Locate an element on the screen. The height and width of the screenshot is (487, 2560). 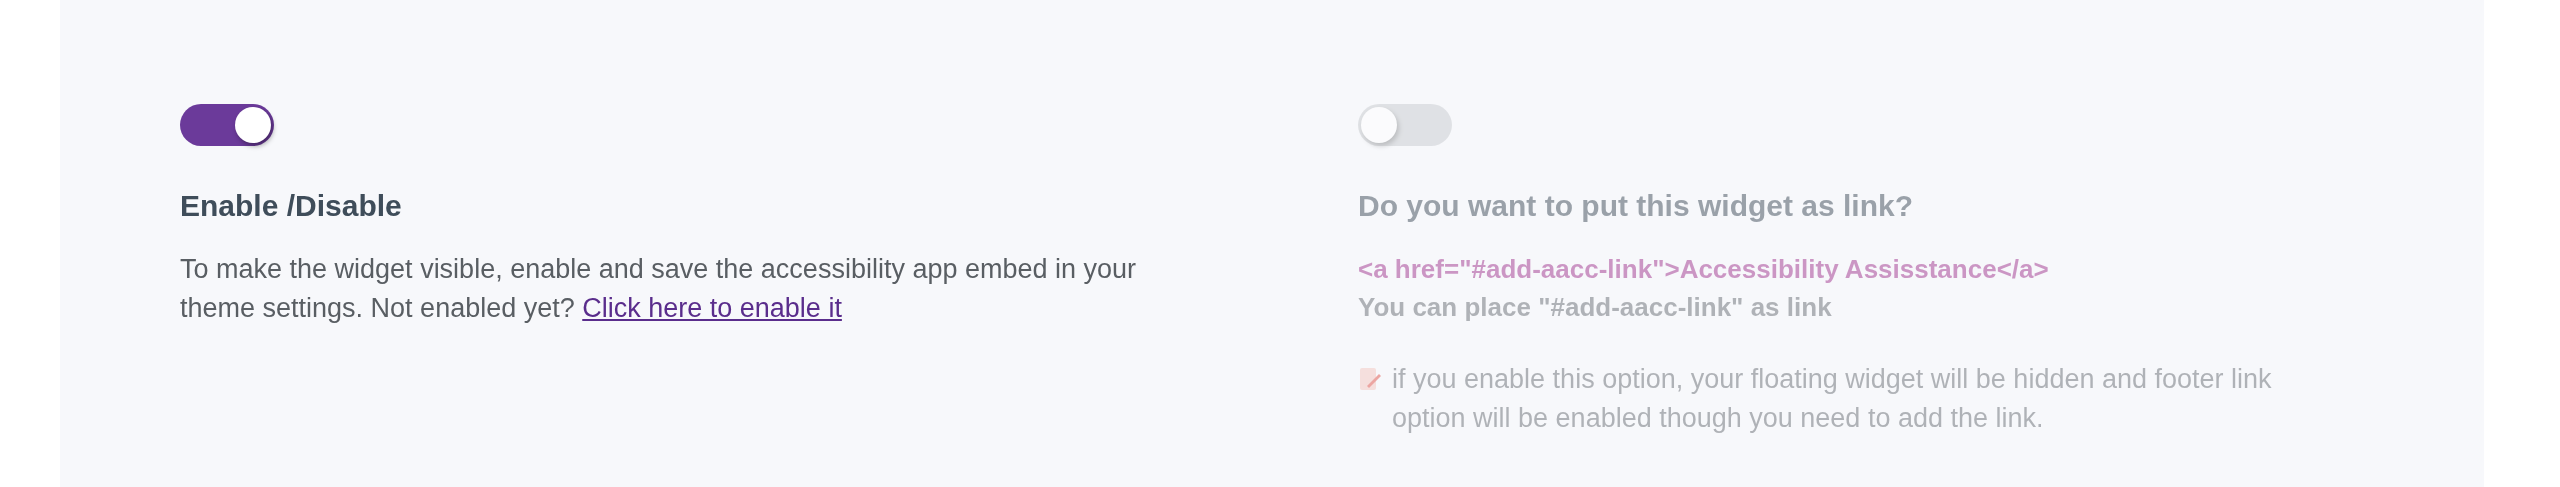
memo-icon is located at coordinates (1370, 379).